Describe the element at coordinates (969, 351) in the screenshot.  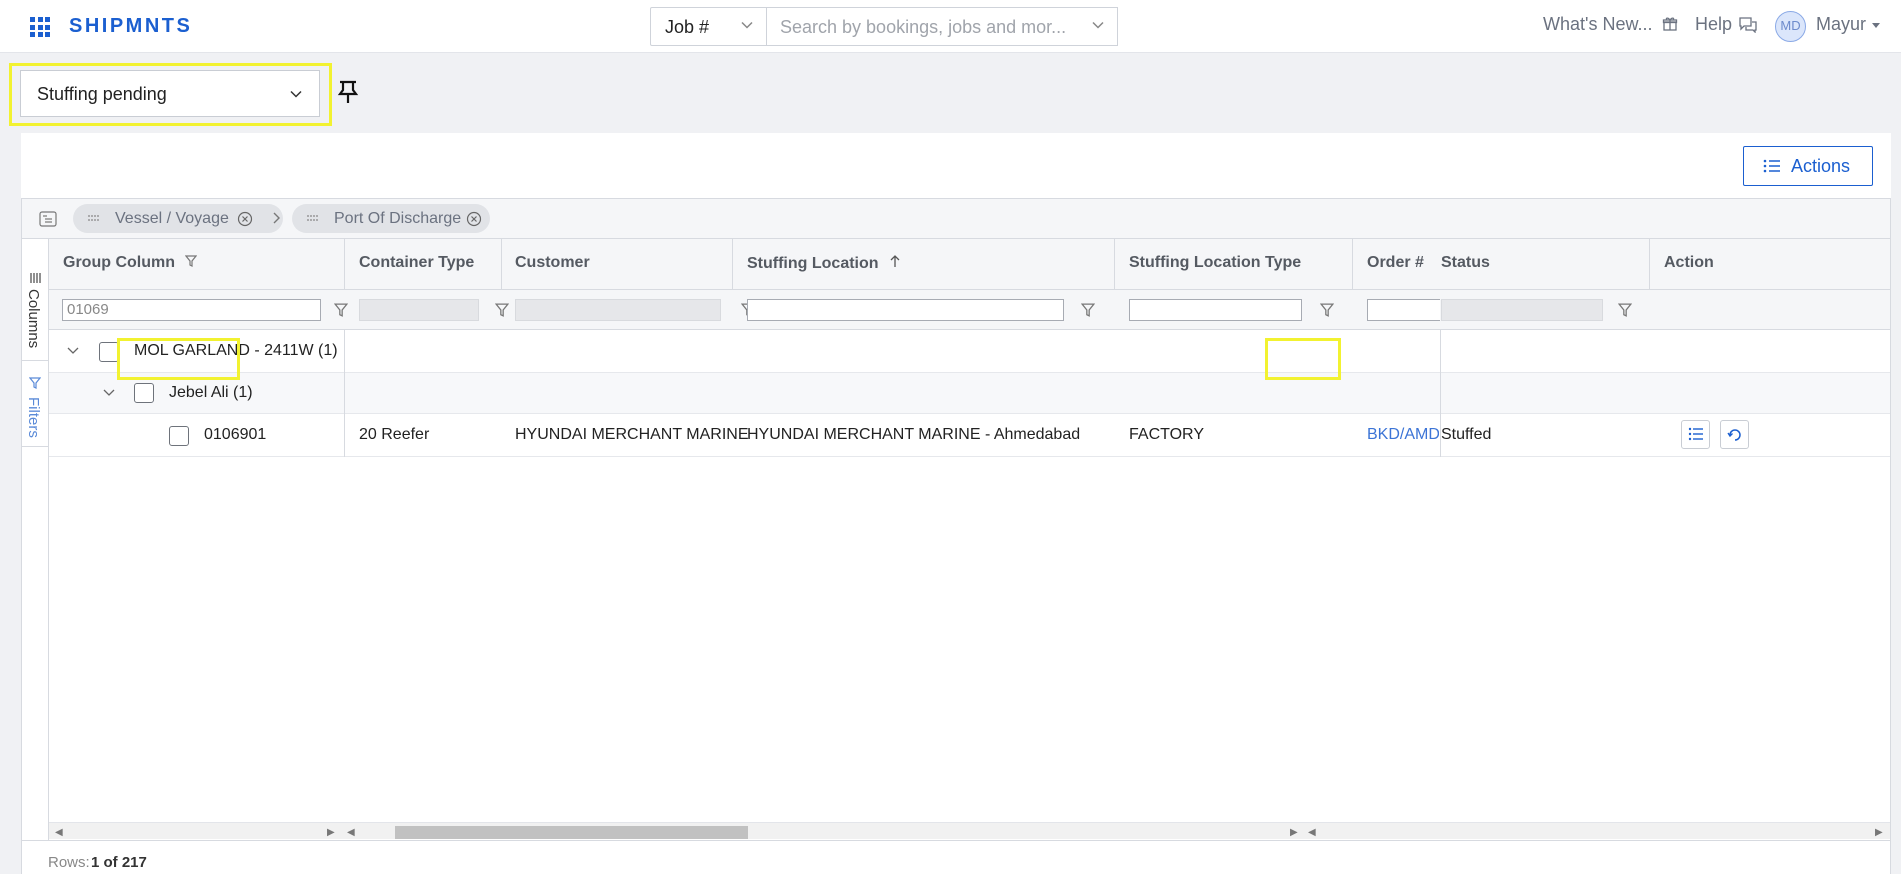
I see `group-row: MOL GARLAND - 2411W (1)` at that location.